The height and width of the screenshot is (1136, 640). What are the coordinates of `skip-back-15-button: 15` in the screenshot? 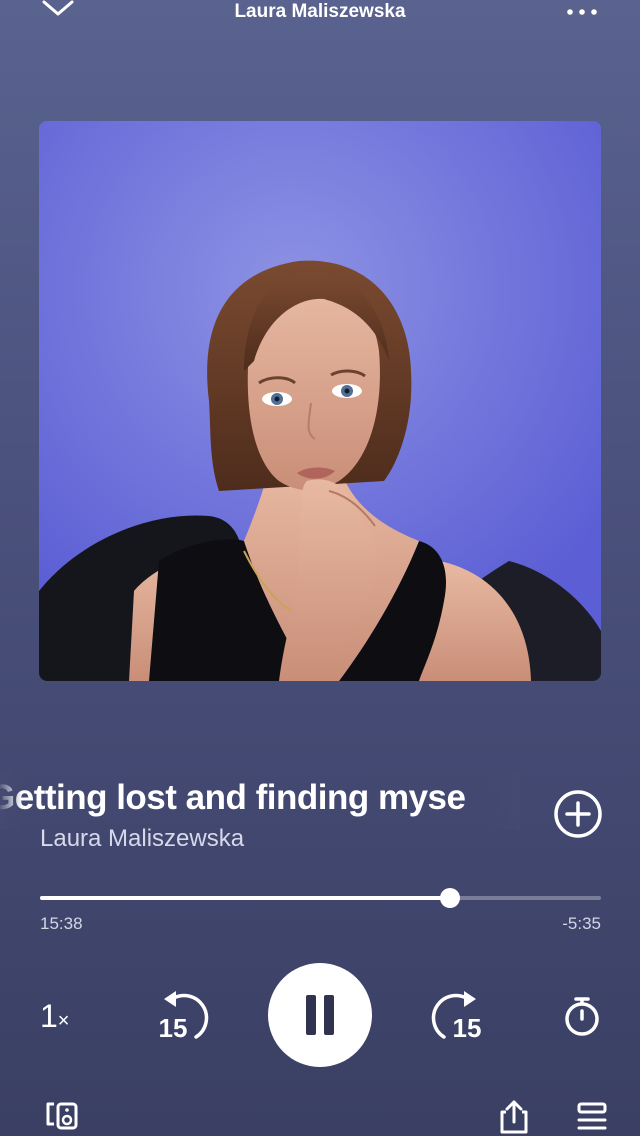 It's located at (183, 1016).